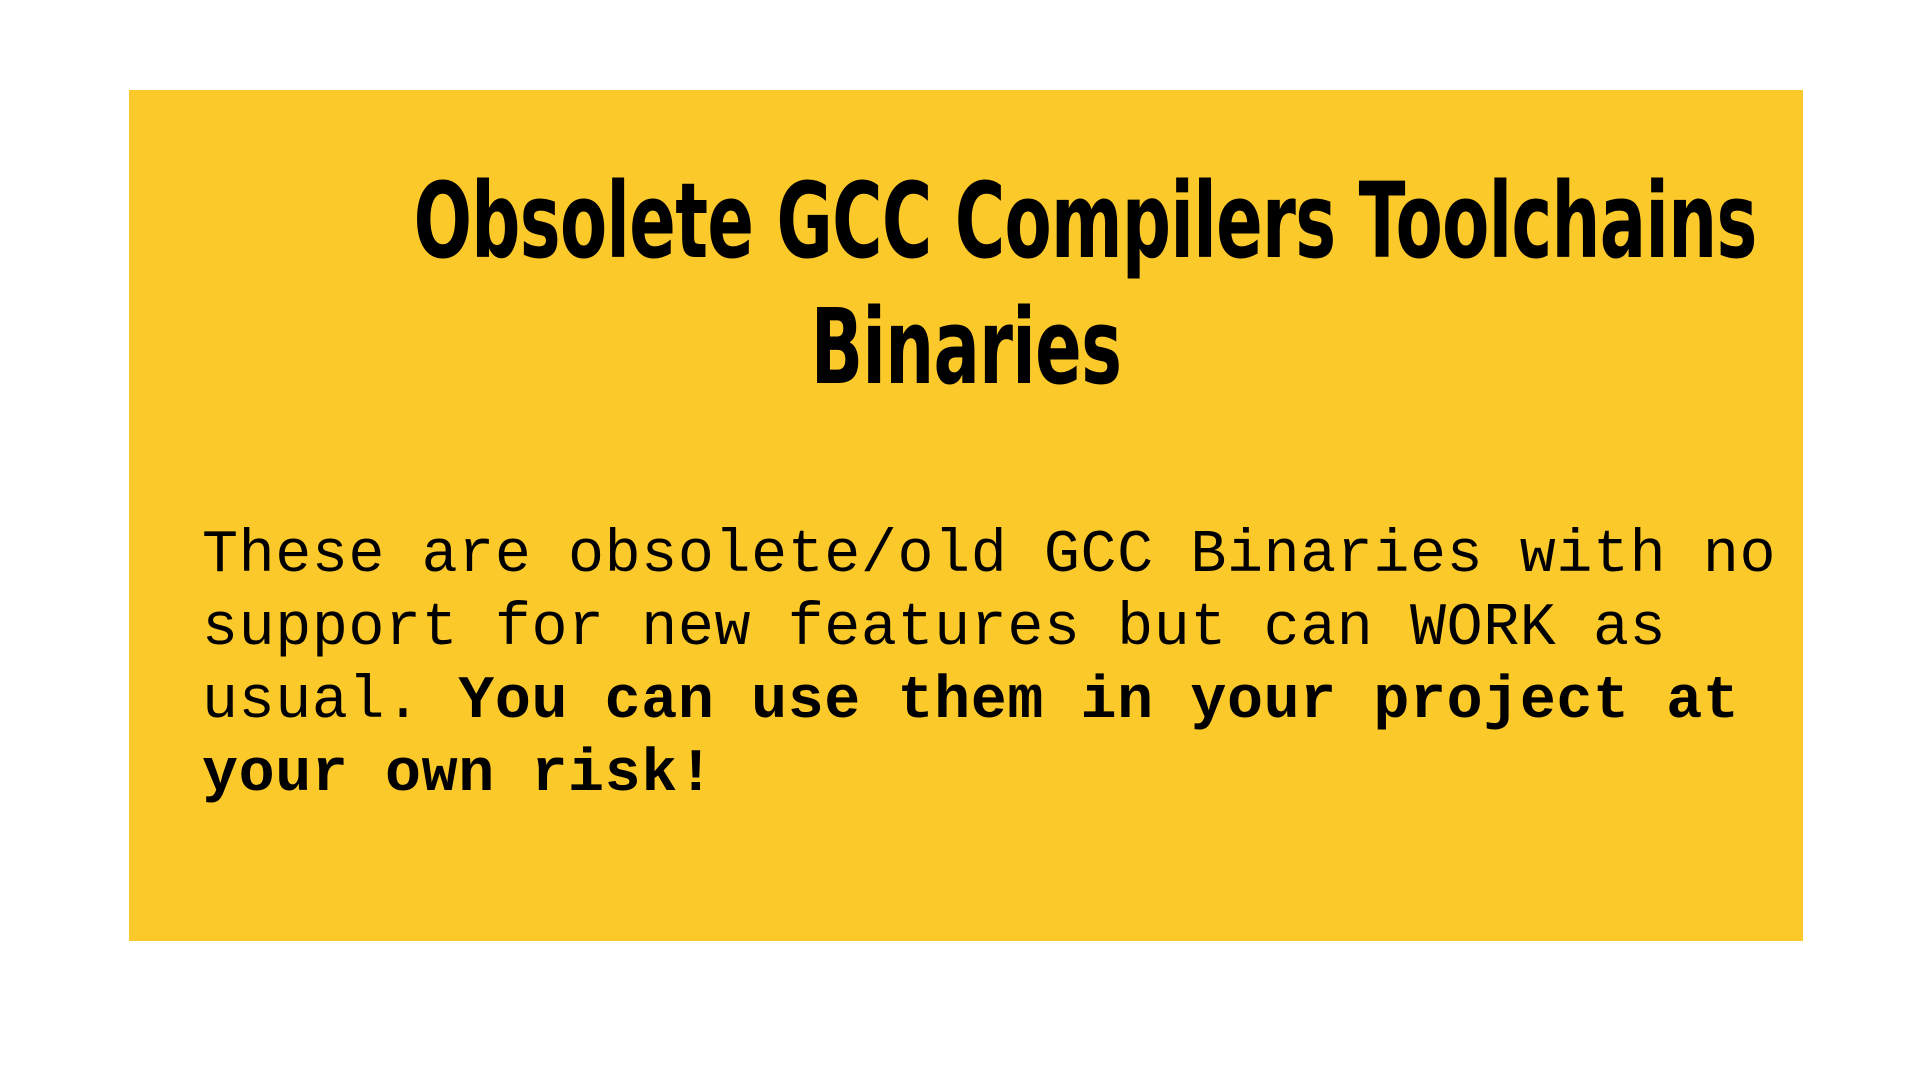 This screenshot has width=1920, height=1080. I want to click on banner-title-line-2: Binaries, so click(966, 347).